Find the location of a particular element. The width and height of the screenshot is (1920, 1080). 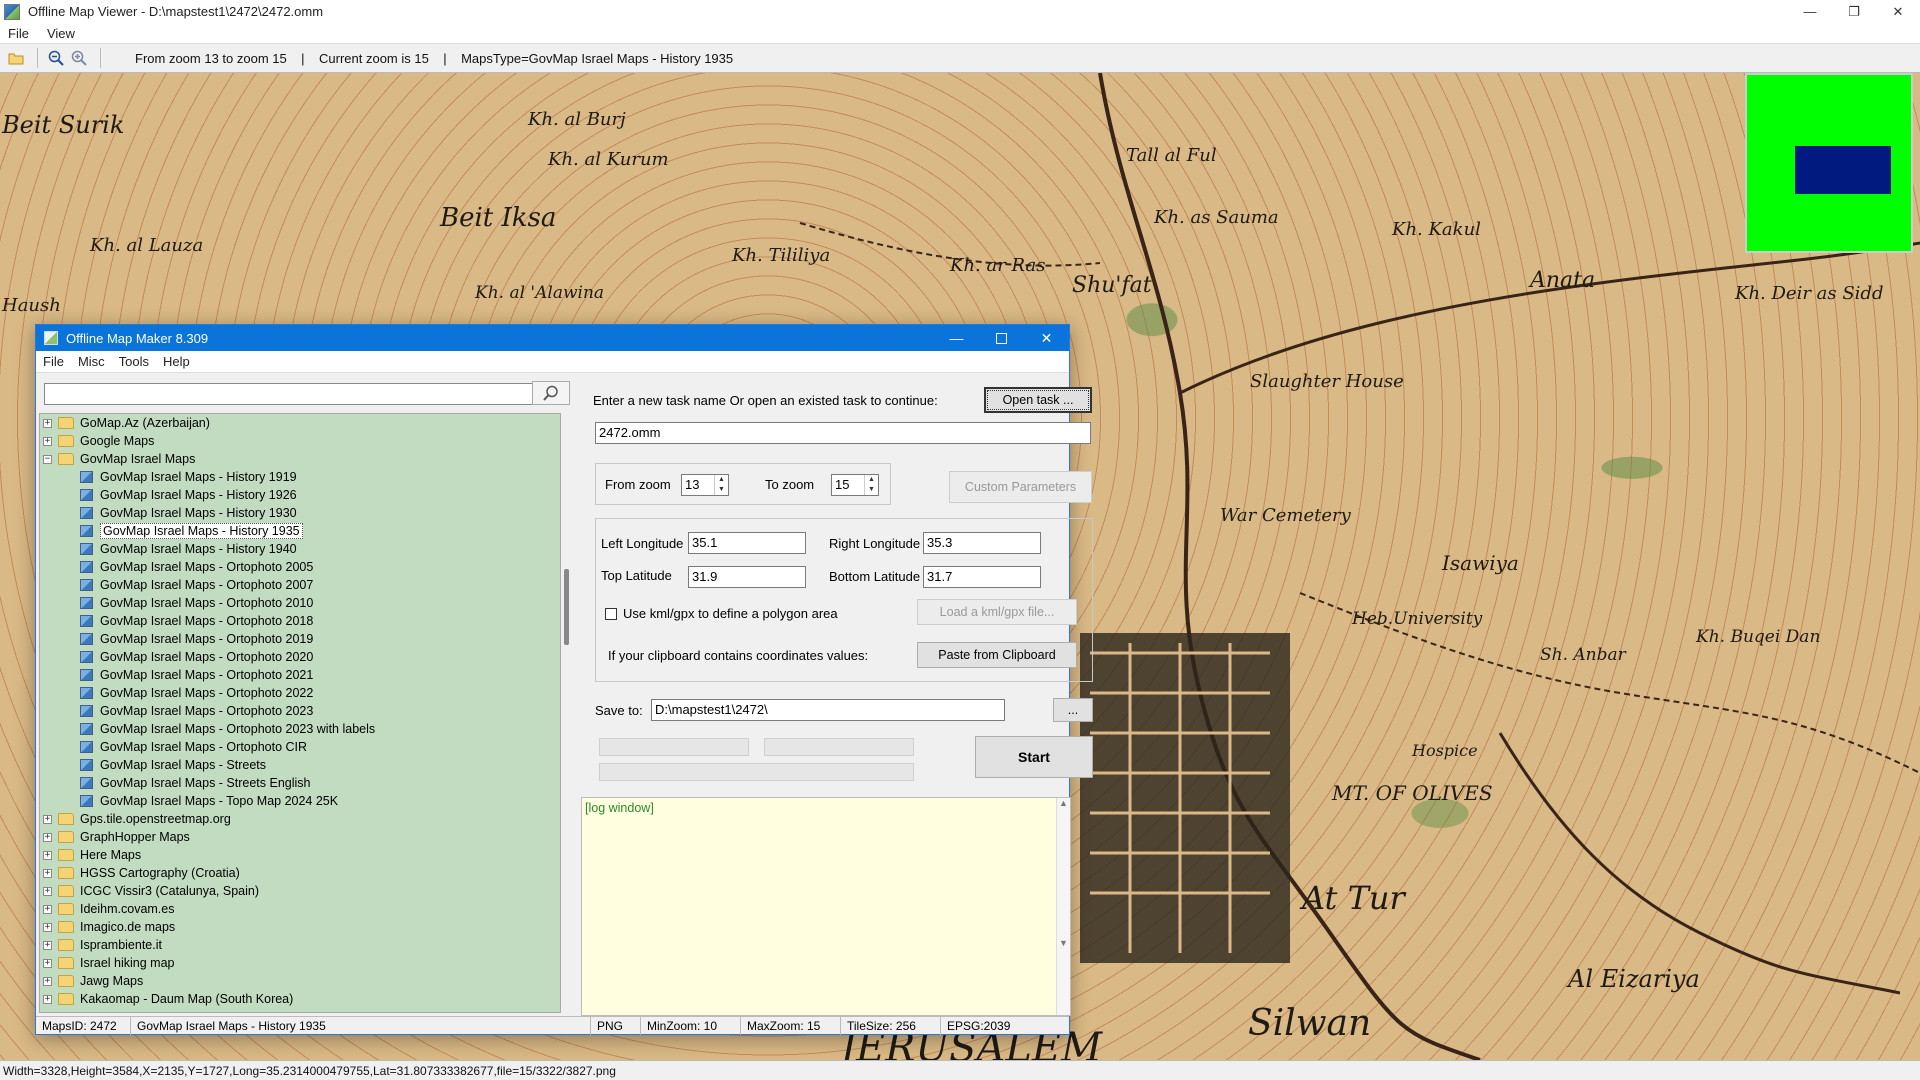

tree-folder-item: + ICGC Vissir3 (Catalunya, Spain) is located at coordinates (300, 891).